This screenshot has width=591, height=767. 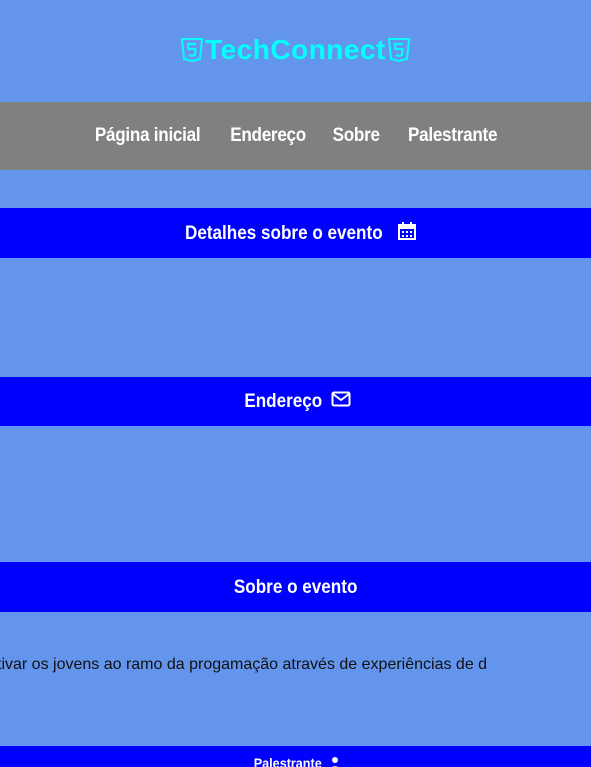 I want to click on nav-link-home: Página inicial, so click(x=148, y=136).